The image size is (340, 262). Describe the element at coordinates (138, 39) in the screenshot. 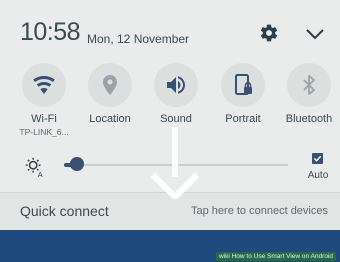

I see `date: Mon, 12 November` at that location.